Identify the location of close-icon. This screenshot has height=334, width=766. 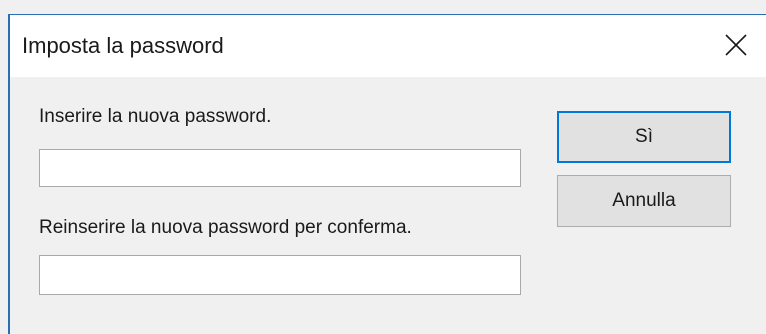
(736, 45).